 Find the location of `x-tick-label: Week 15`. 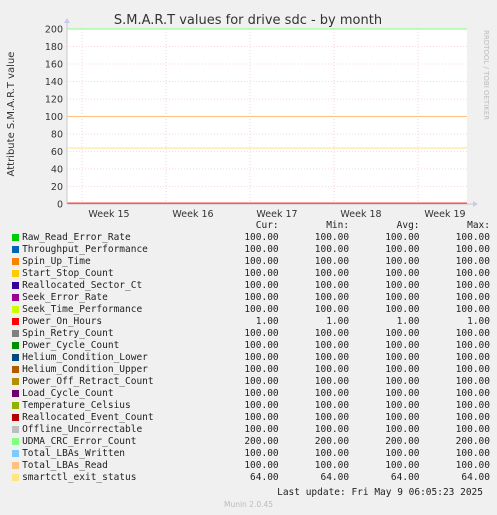

x-tick-label: Week 15 is located at coordinates (108, 214).